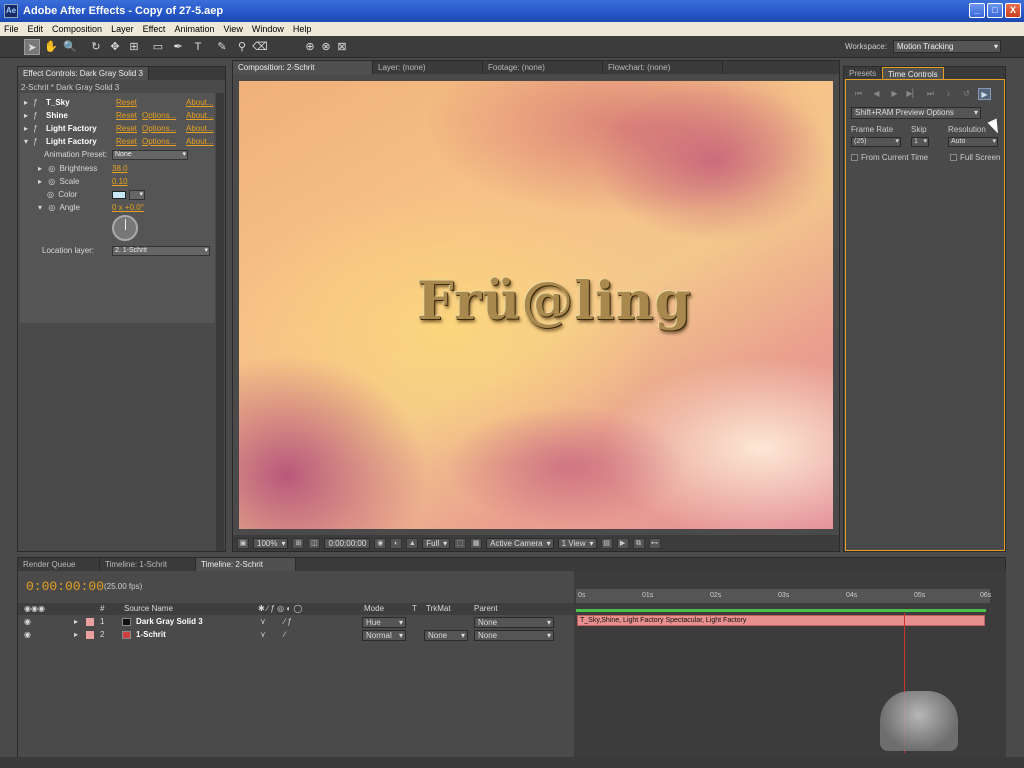  What do you see at coordinates (232, 29) in the screenshot?
I see `menu-view: View` at bounding box center [232, 29].